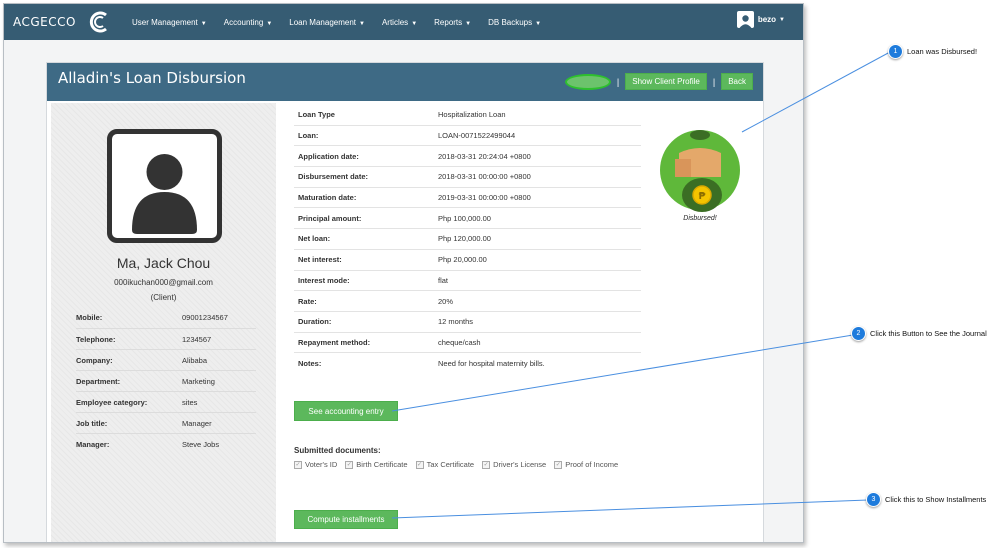 This screenshot has height=548, width=999. Describe the element at coordinates (346, 519) in the screenshot. I see `compute-installments-button: Compute installments` at that location.